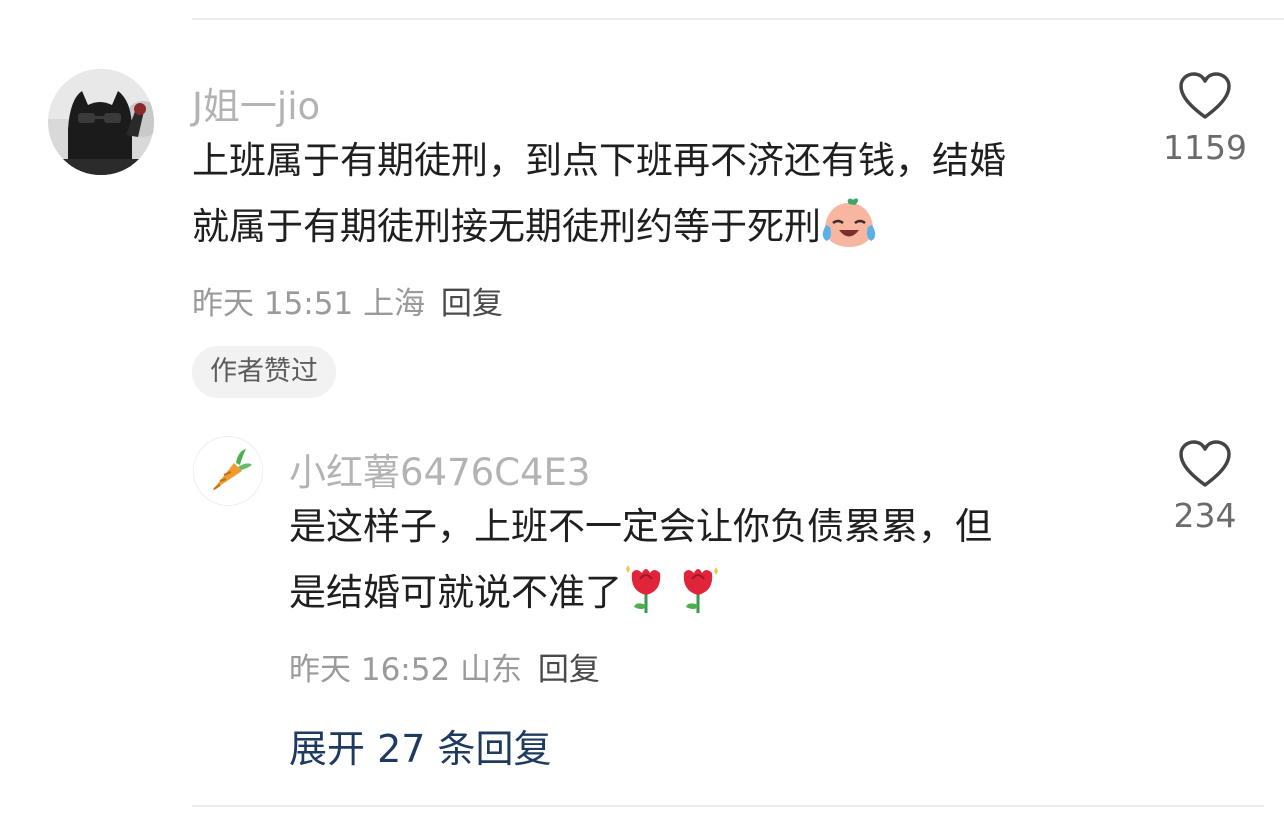 This screenshot has width=1284, height=829. Describe the element at coordinates (640, 526) in the screenshot. I see `comment-text-line: 是这样子，上班不一定会让你负债累累，但` at that location.